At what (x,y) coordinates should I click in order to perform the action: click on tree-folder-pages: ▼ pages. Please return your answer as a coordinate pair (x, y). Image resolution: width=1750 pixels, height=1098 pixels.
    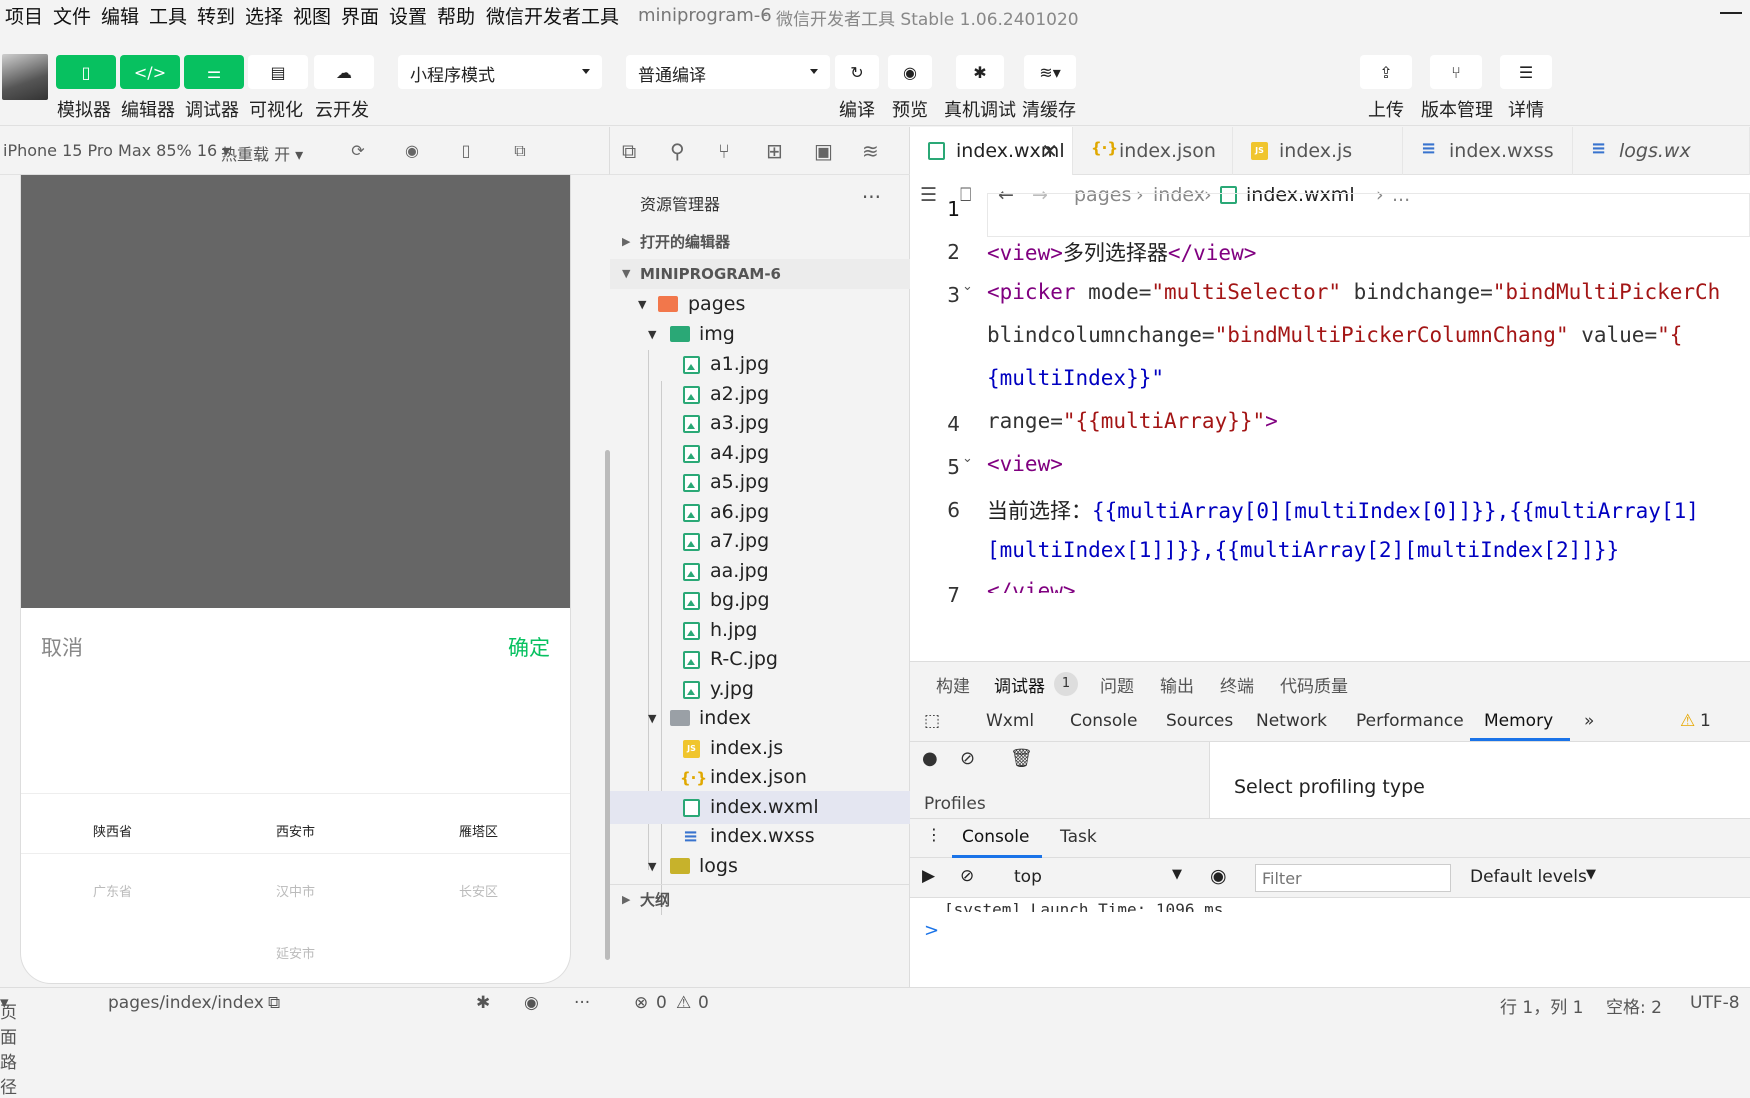
    Looking at the image, I should click on (760, 304).